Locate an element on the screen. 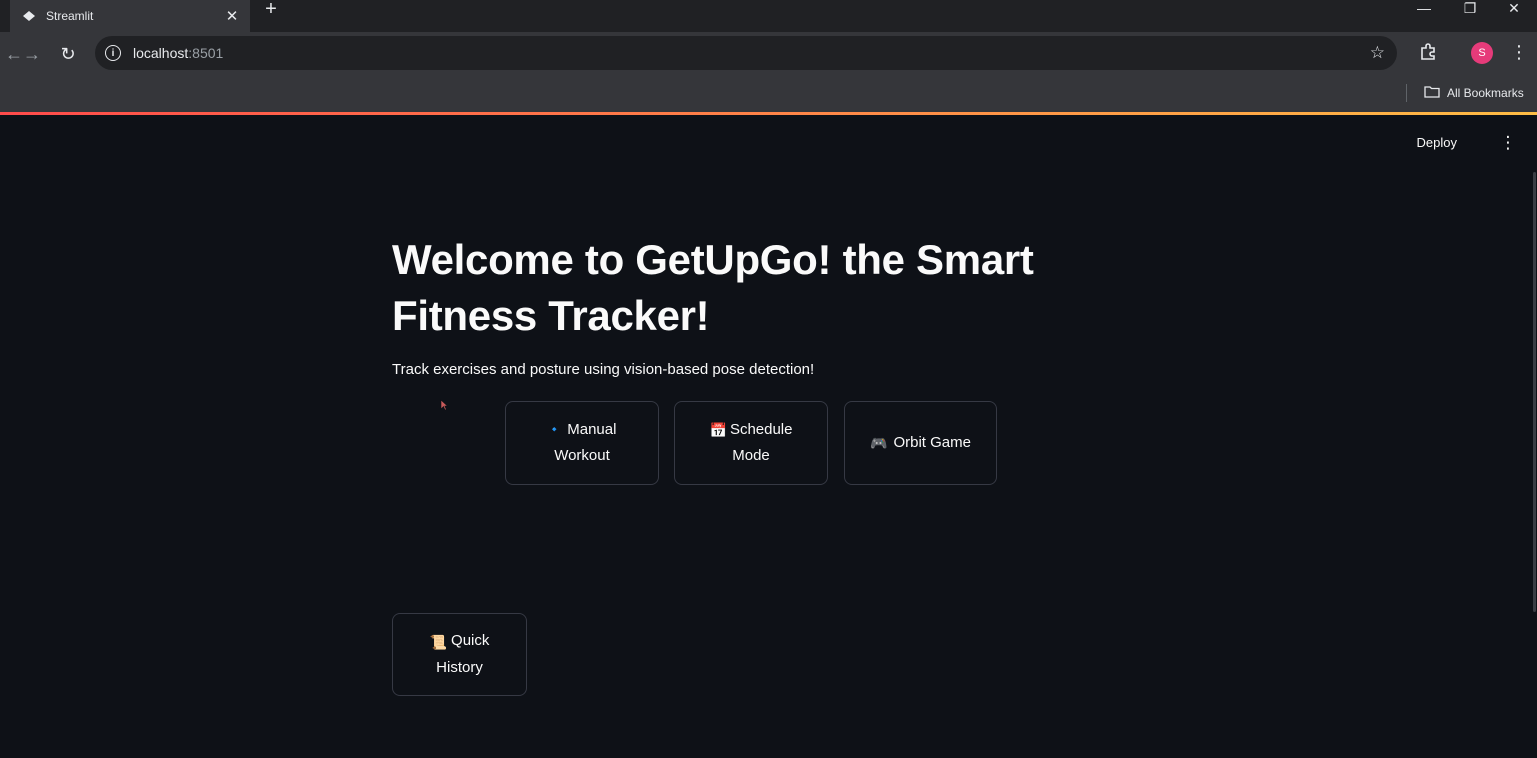  schedule-mode-label-1: Schedule is located at coordinates (761, 429).